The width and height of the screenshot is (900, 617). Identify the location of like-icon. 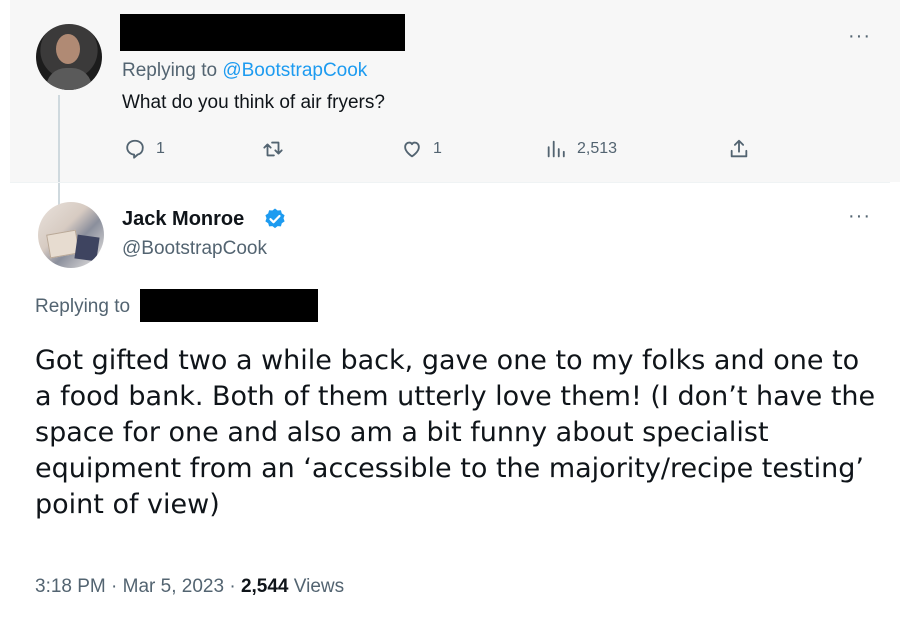
(412, 149).